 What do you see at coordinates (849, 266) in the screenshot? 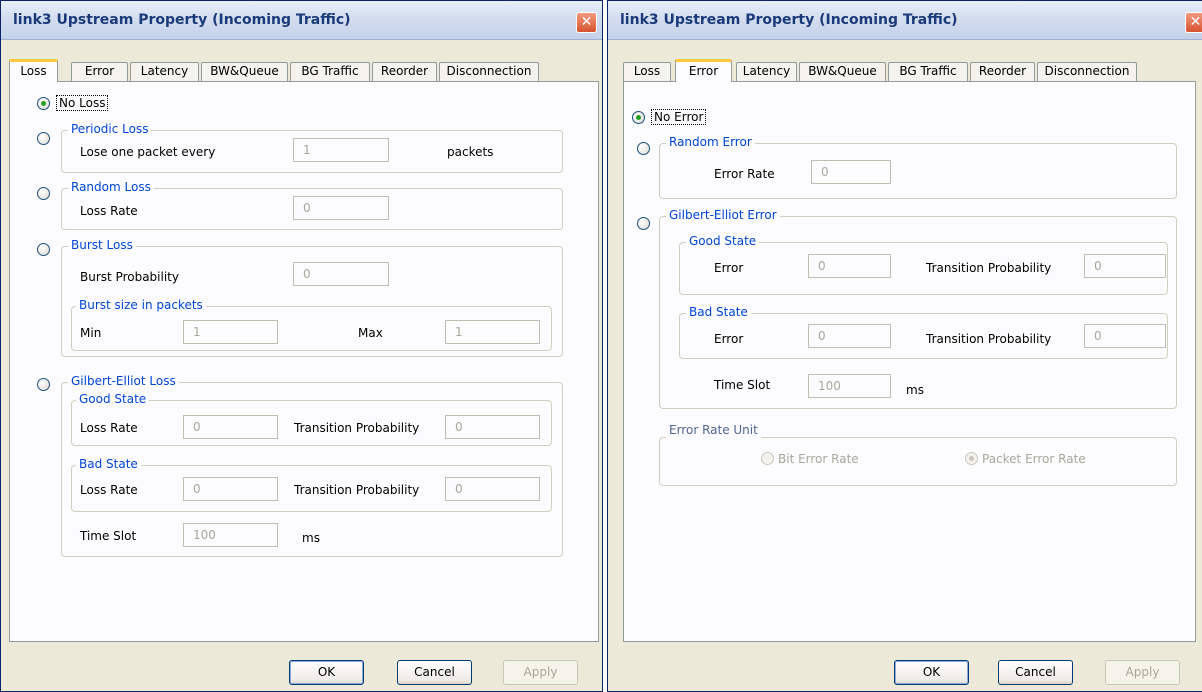
I see `good-error-input: 0` at bounding box center [849, 266].